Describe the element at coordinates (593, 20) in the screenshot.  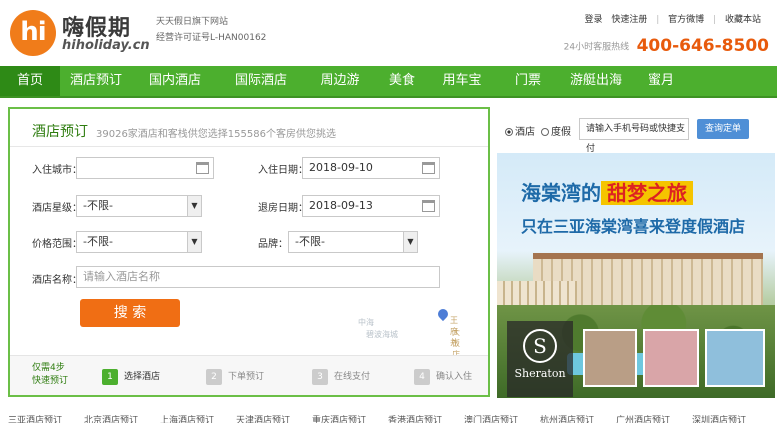
I see `login-link: 登录` at that location.